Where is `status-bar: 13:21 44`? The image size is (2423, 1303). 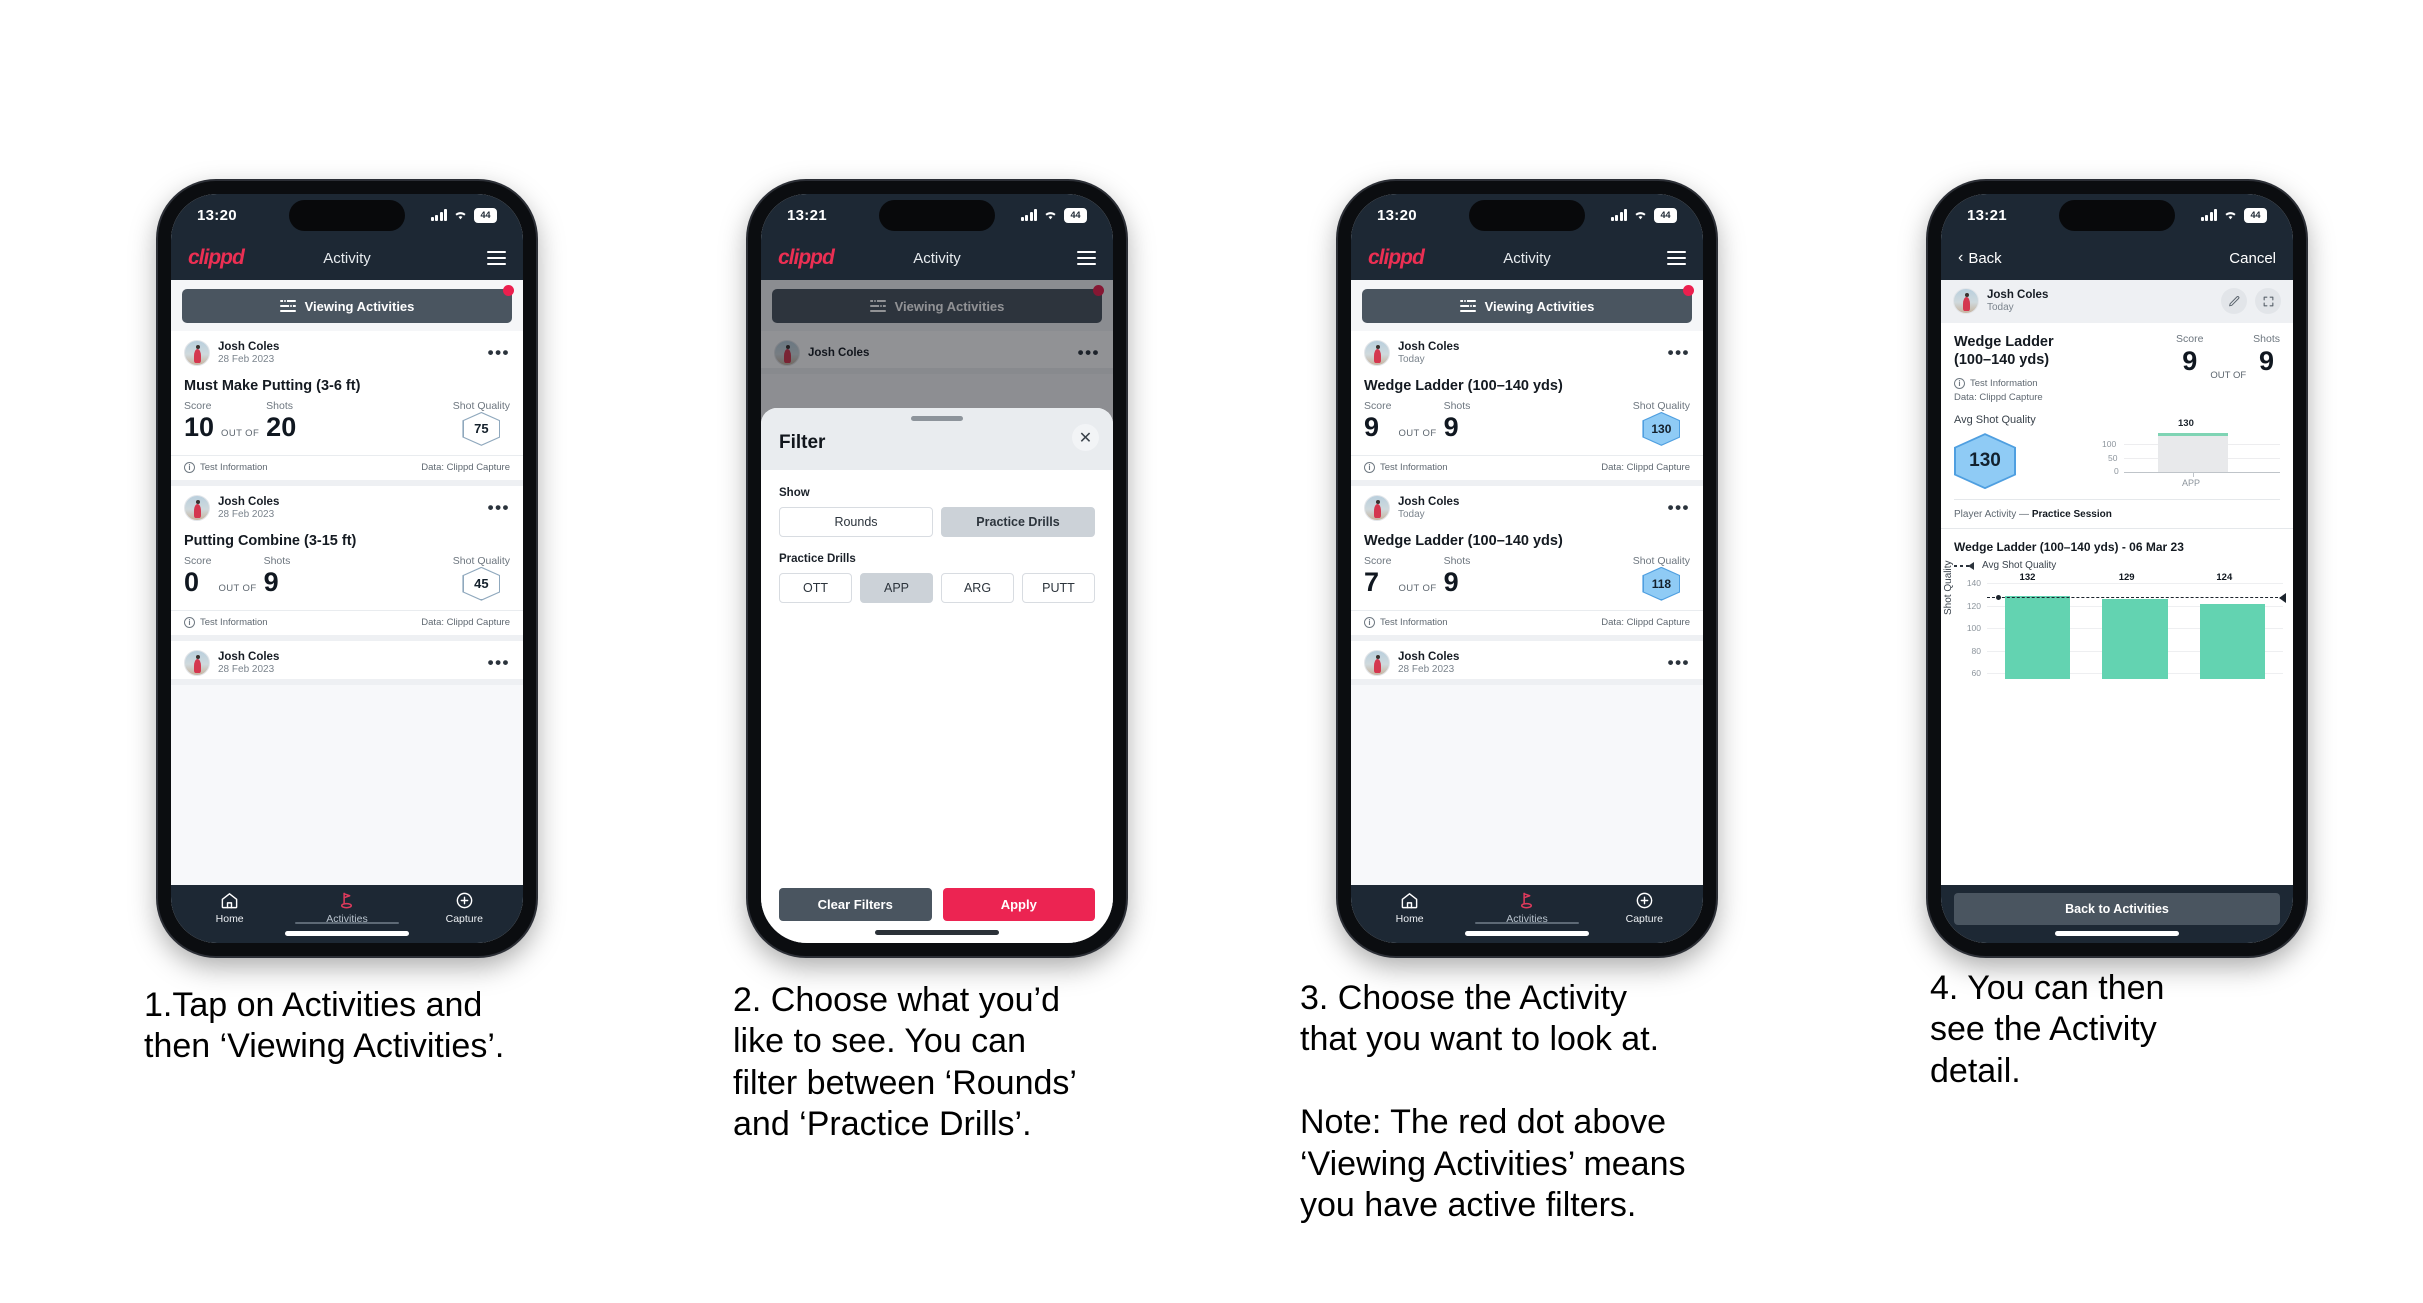
status-bar: 13:21 44 is located at coordinates (2117, 215).